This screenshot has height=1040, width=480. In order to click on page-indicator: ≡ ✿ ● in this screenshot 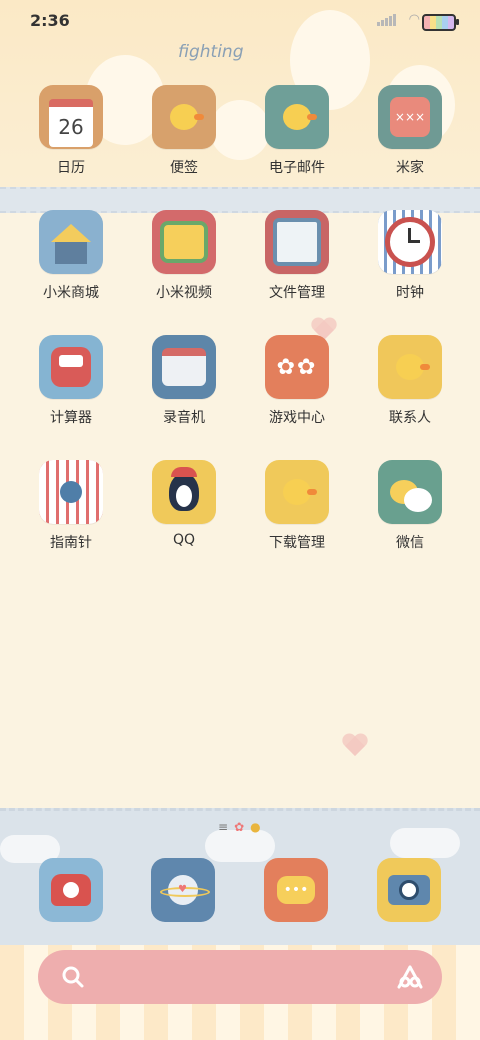, I will do `click(239, 827)`.